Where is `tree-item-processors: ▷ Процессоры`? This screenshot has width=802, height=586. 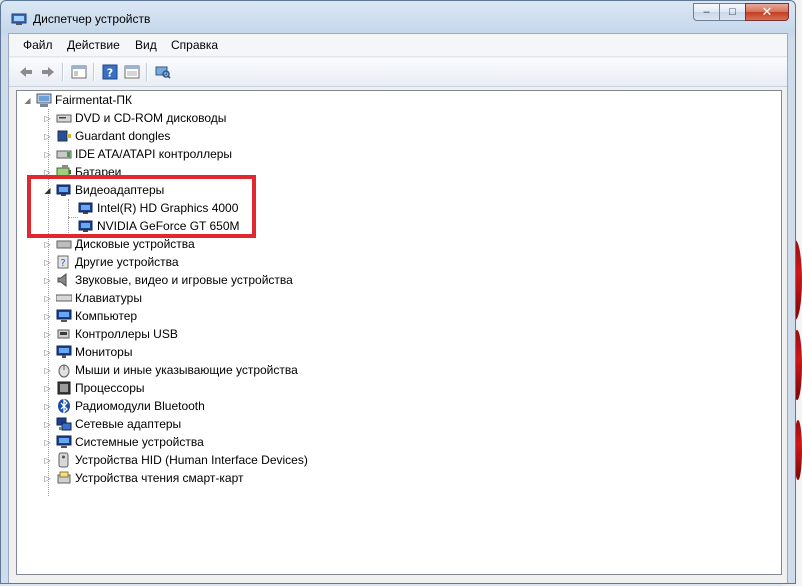 tree-item-processors: ▷ Процессоры is located at coordinates (94, 388).